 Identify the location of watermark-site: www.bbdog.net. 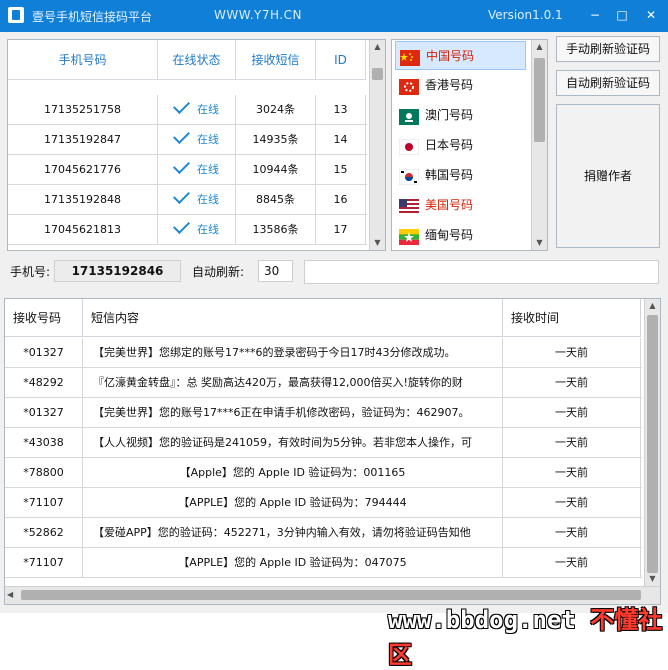
(482, 620).